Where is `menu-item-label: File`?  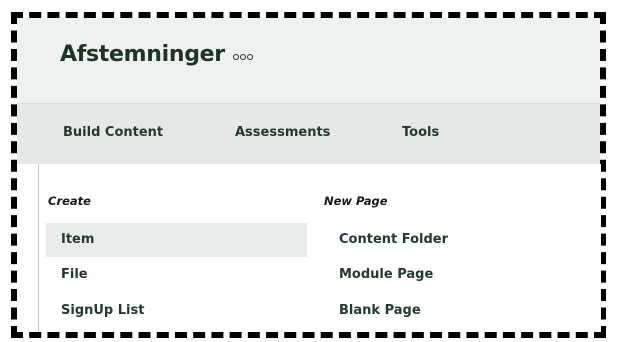 menu-item-label: File is located at coordinates (74, 274).